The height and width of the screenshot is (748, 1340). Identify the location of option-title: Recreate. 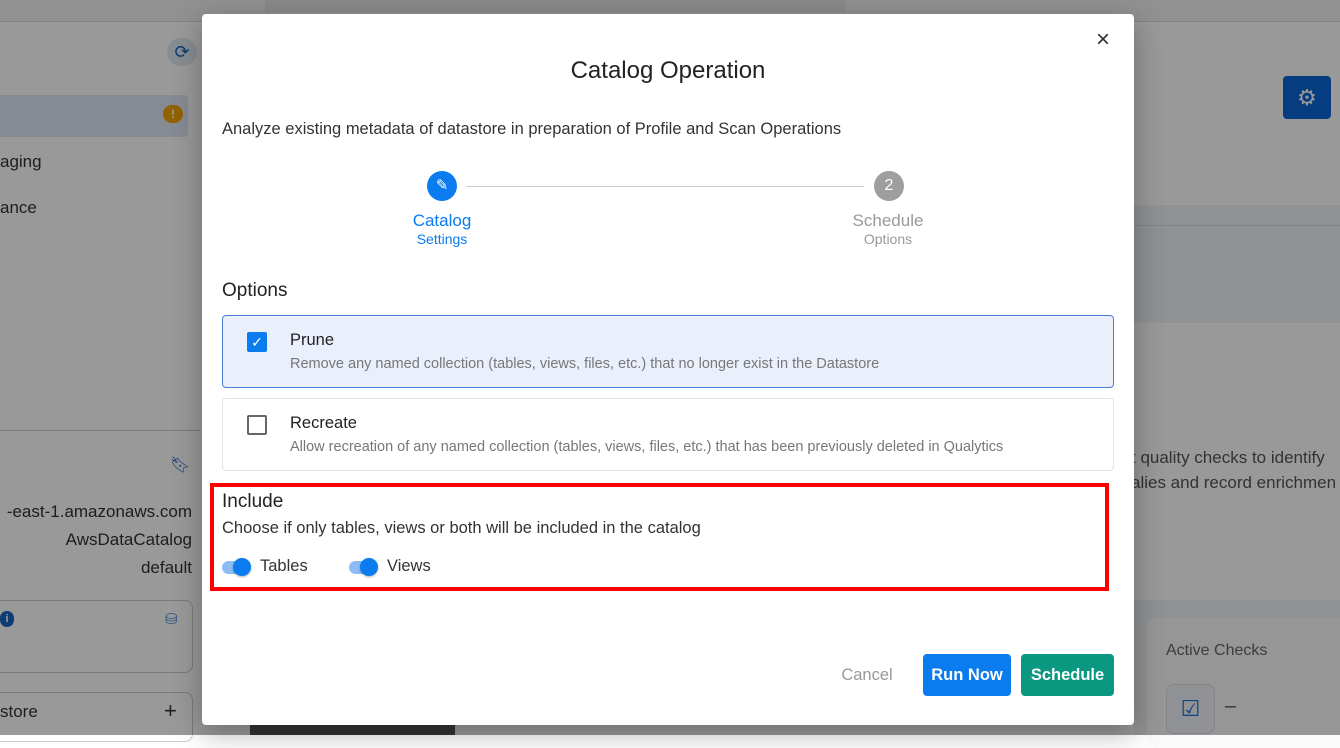
(323, 423).